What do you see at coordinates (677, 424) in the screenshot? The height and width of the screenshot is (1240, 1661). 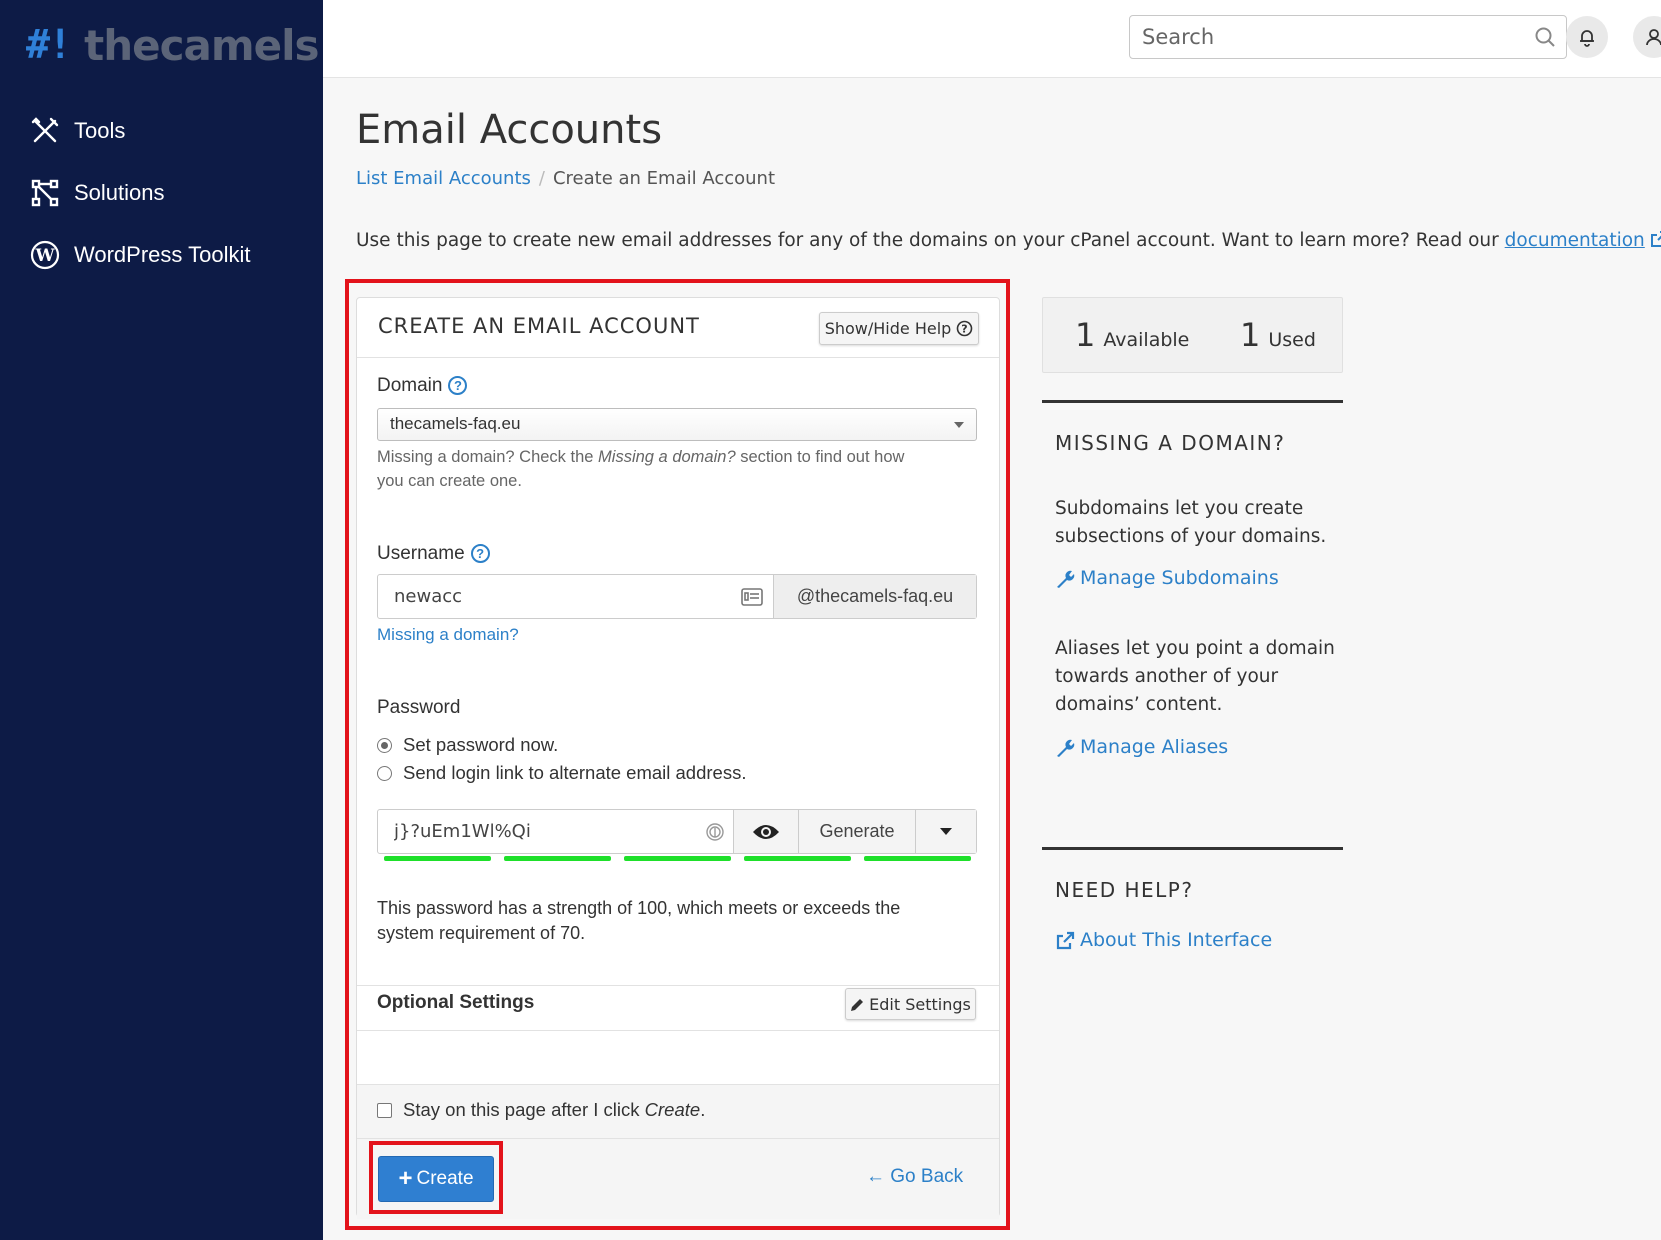 I see `domain-select: thecamels-faq.eu` at bounding box center [677, 424].